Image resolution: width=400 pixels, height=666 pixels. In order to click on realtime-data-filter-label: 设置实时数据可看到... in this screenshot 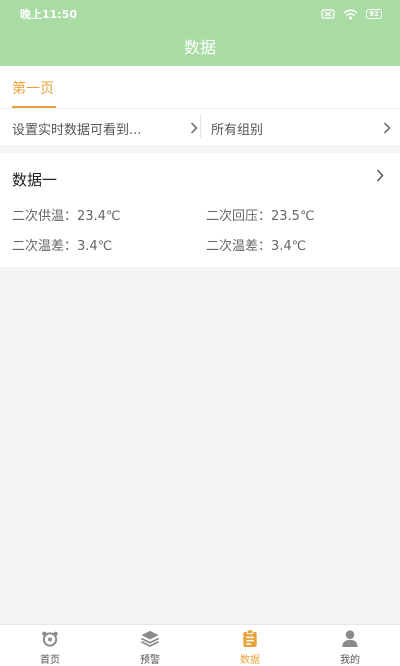, I will do `click(77, 130)`.